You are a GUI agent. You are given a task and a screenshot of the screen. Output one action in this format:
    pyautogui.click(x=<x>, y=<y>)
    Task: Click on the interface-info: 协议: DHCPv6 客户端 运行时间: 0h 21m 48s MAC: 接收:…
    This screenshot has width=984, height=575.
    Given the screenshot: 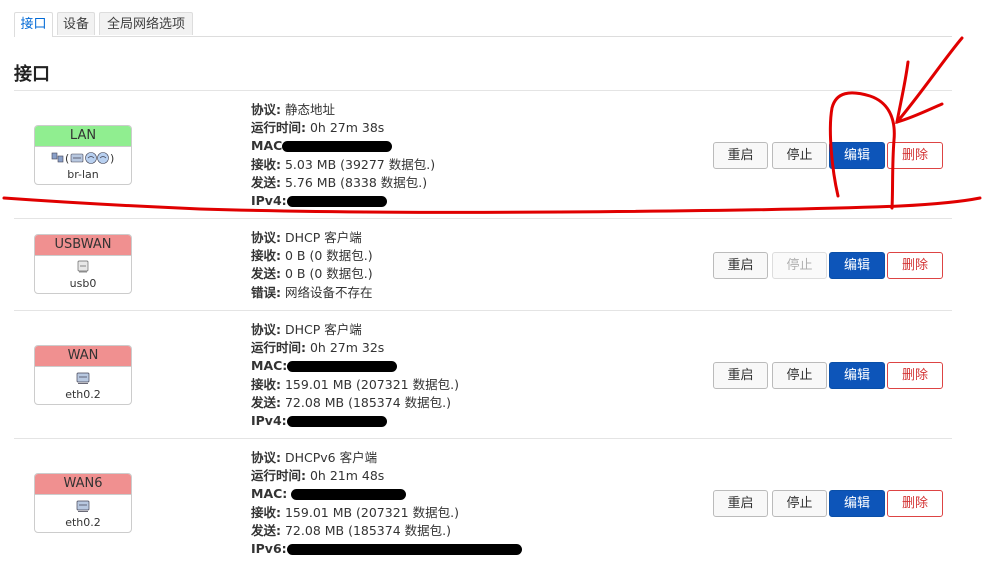 What is the action you would take?
    pyautogui.click(x=386, y=503)
    